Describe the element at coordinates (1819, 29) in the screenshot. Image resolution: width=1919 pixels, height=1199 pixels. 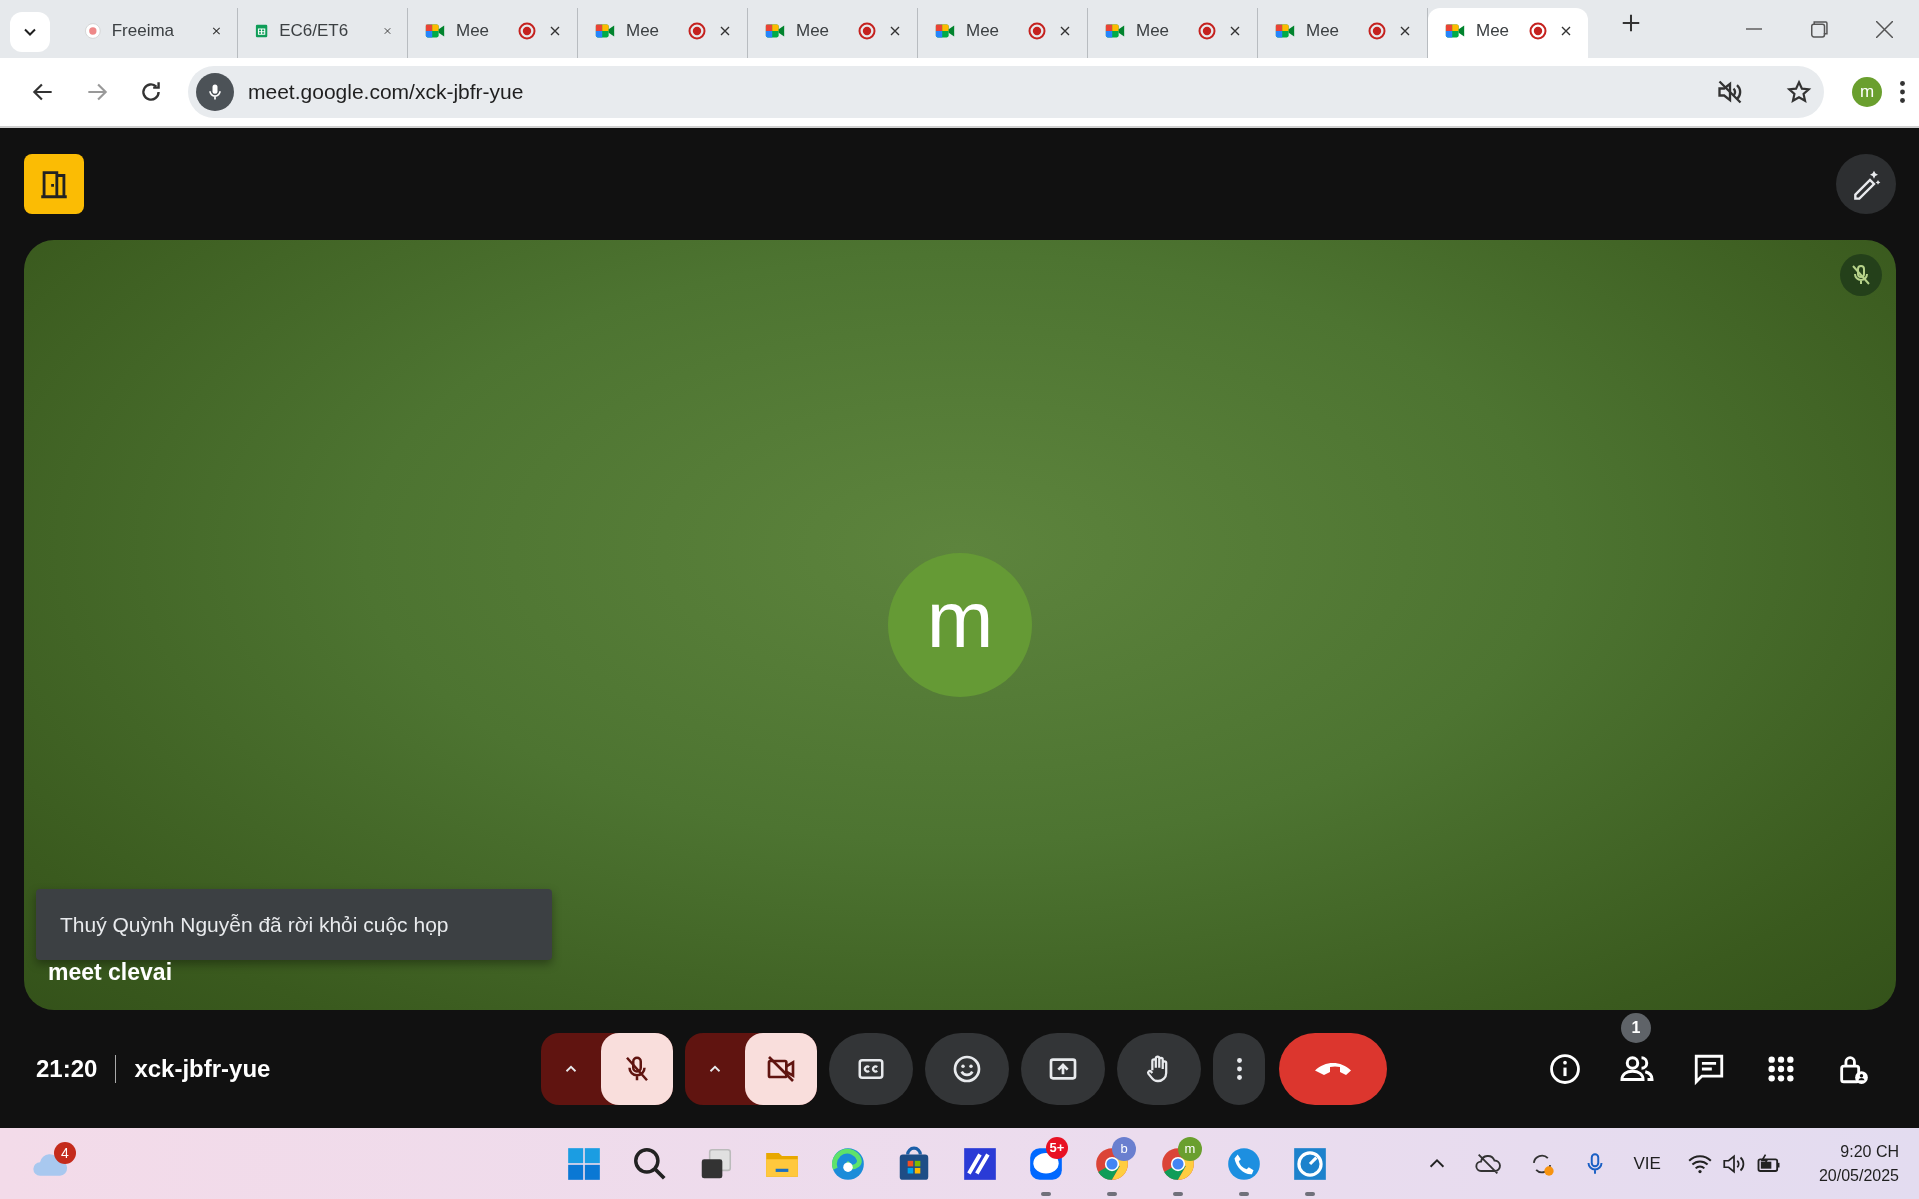
I see `restore-icon` at that location.